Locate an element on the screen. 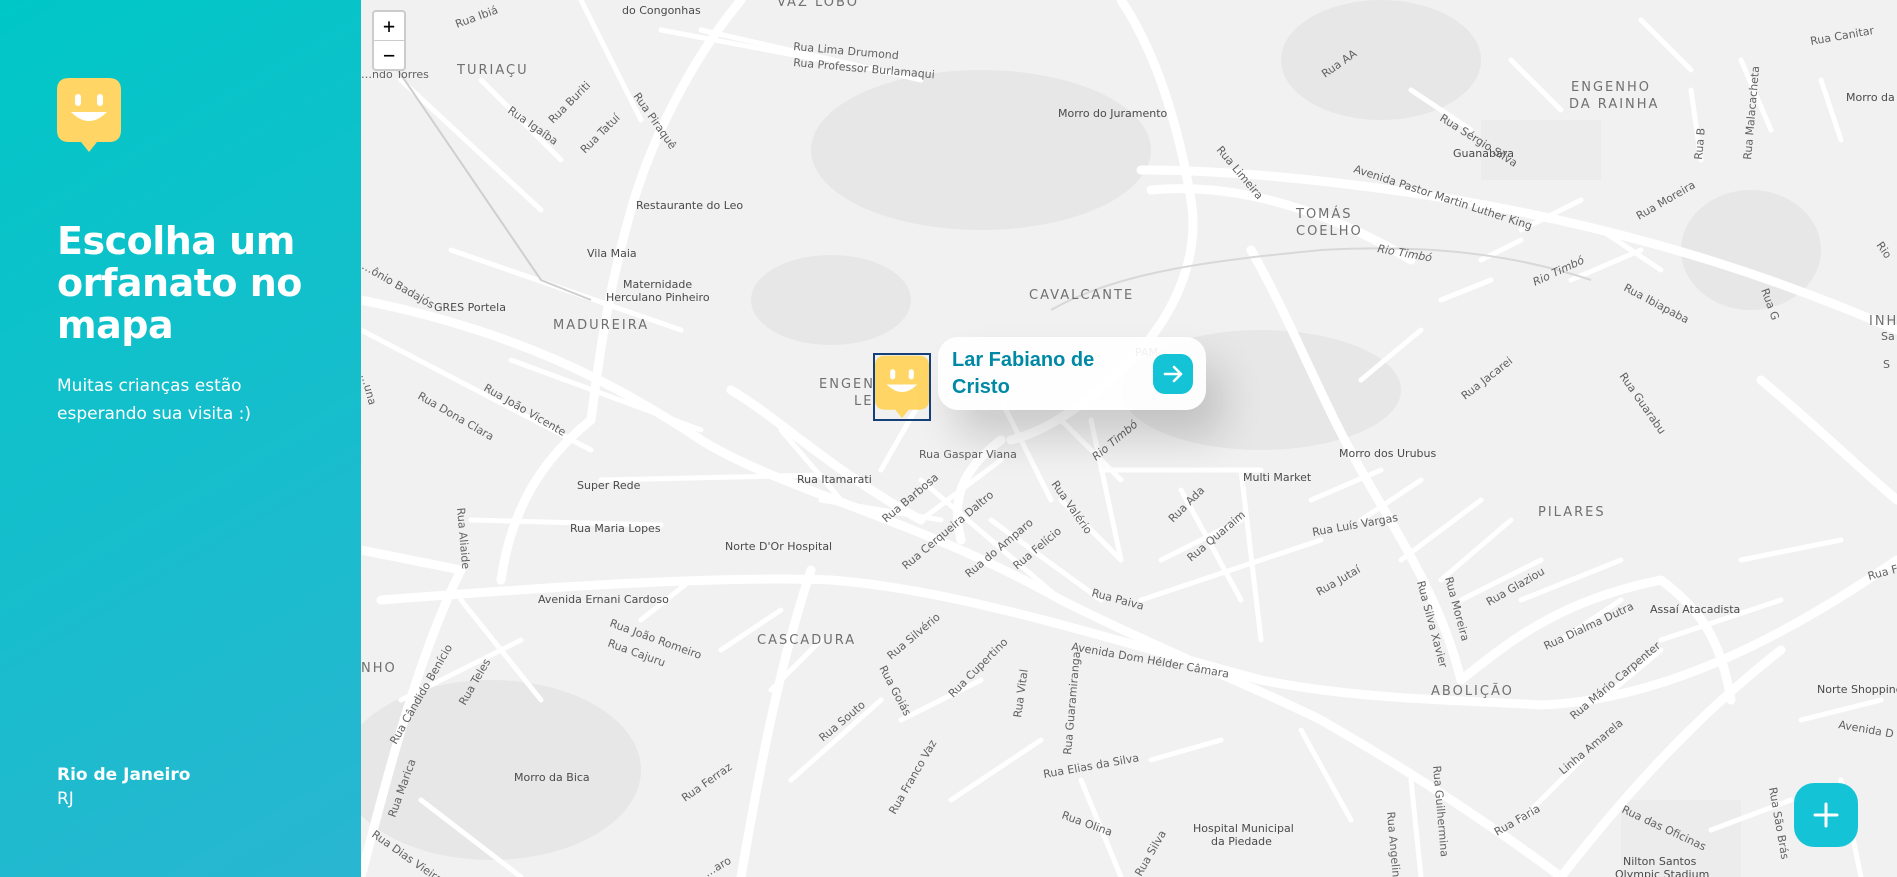 The image size is (1897, 877). street-label: Multi Market is located at coordinates (1277, 477).